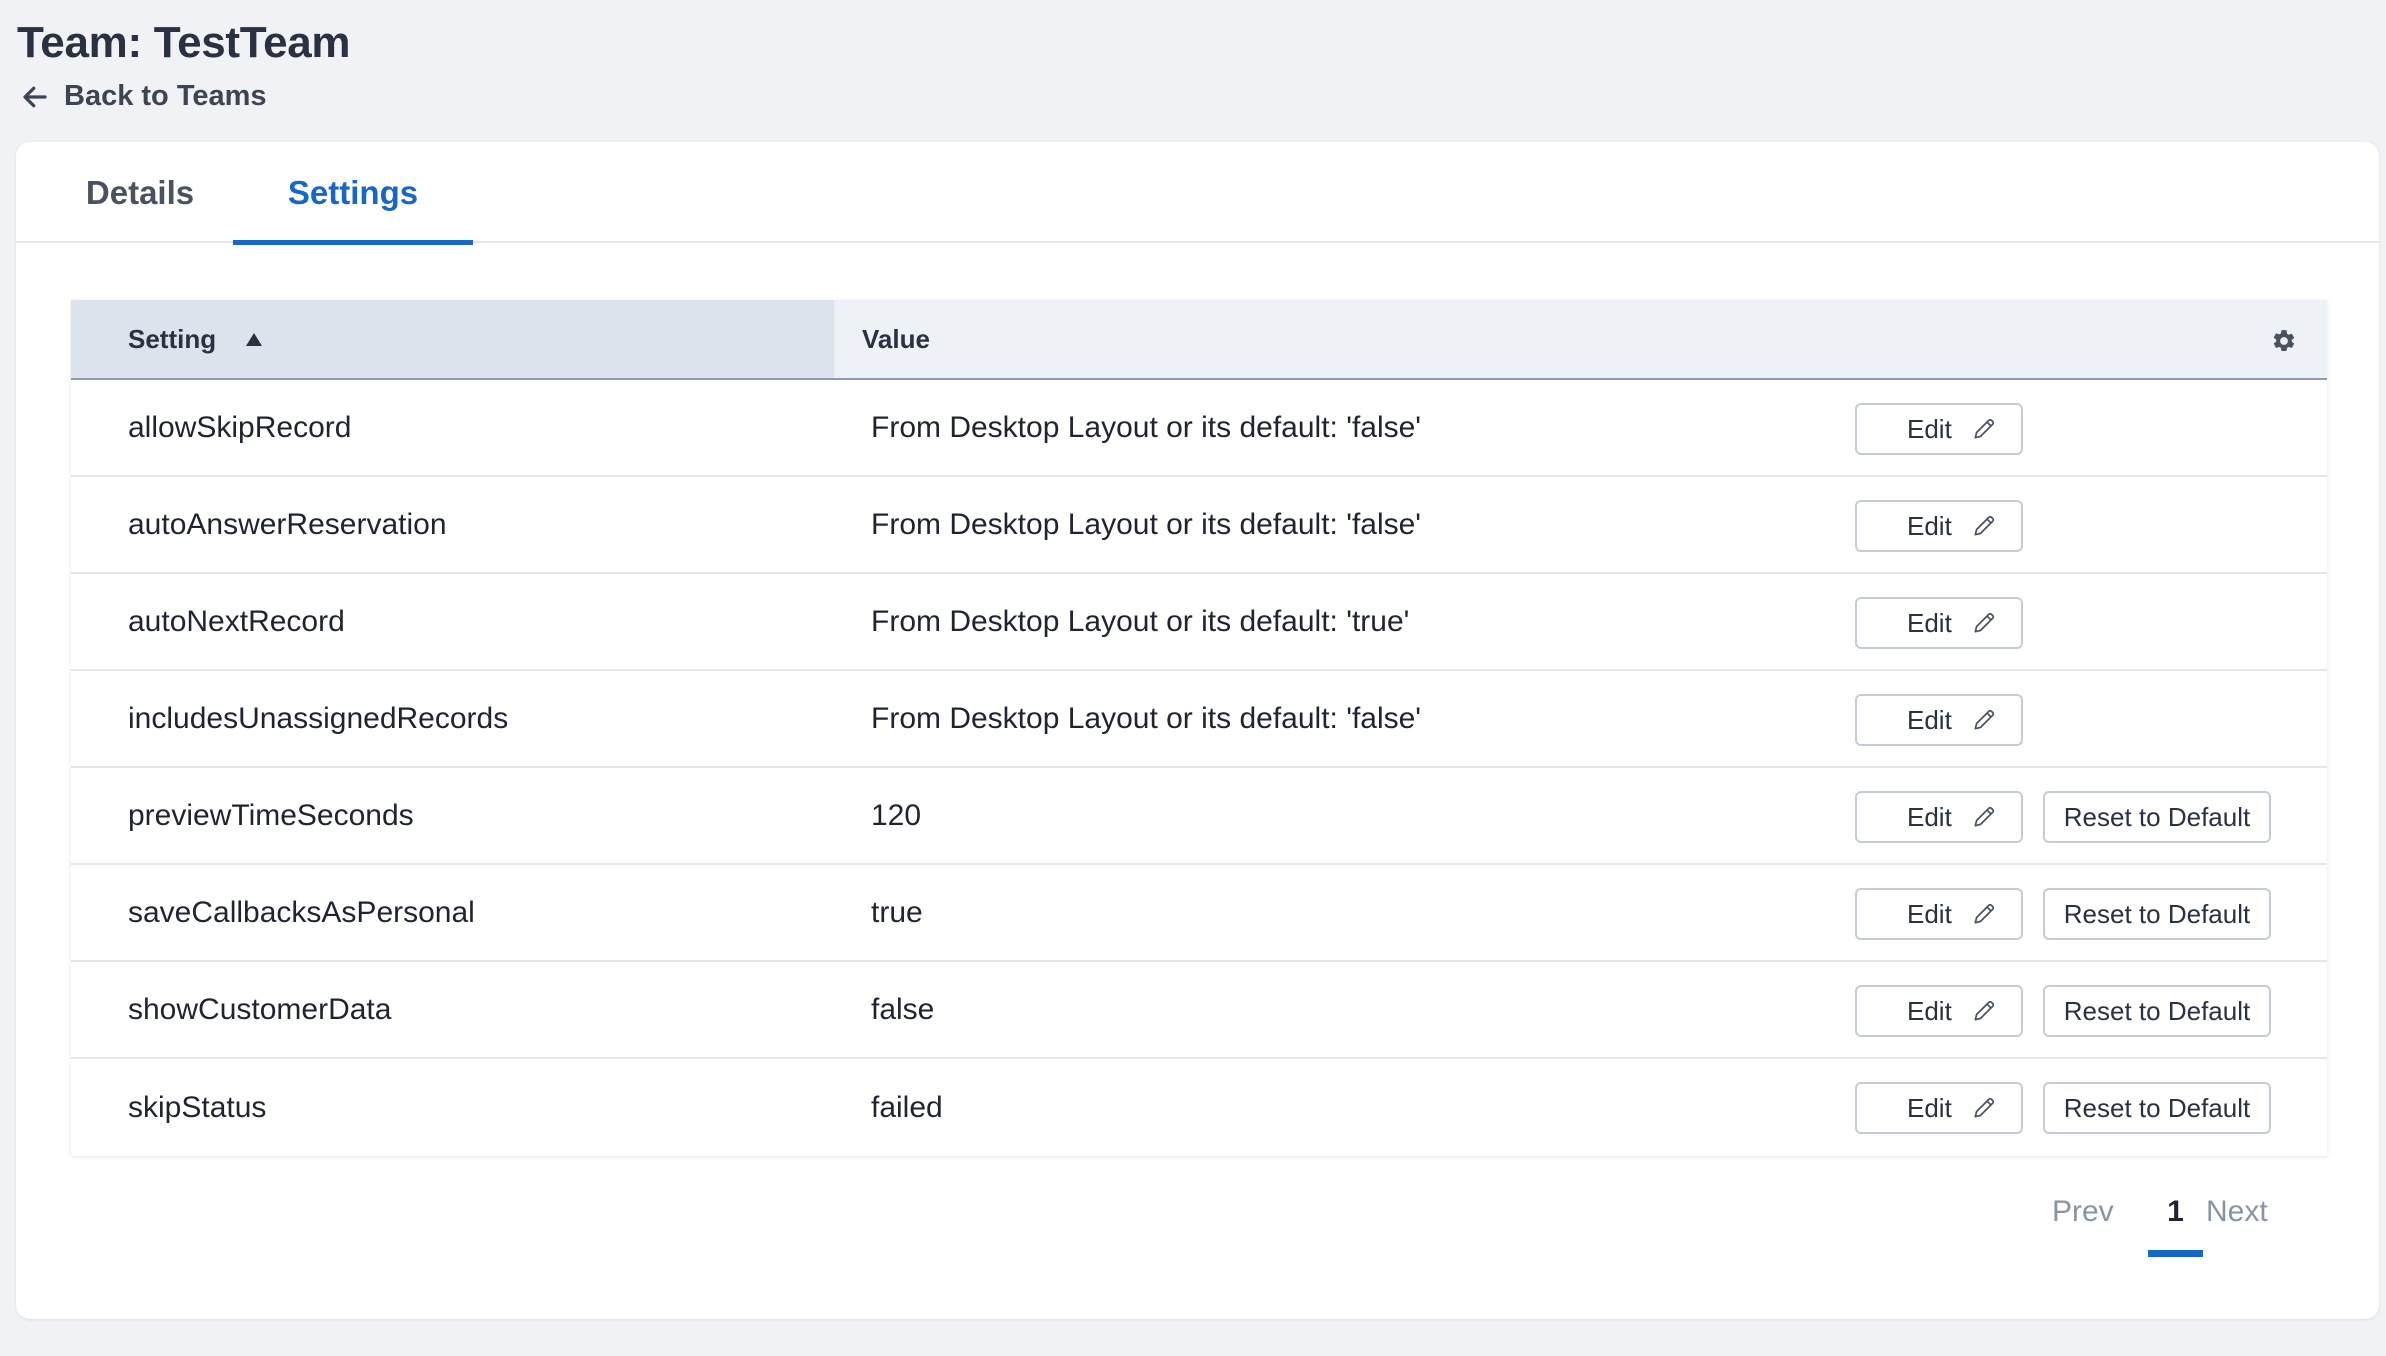 Image resolution: width=2386 pixels, height=1356 pixels. I want to click on setting-name: skipStatus, so click(197, 1107).